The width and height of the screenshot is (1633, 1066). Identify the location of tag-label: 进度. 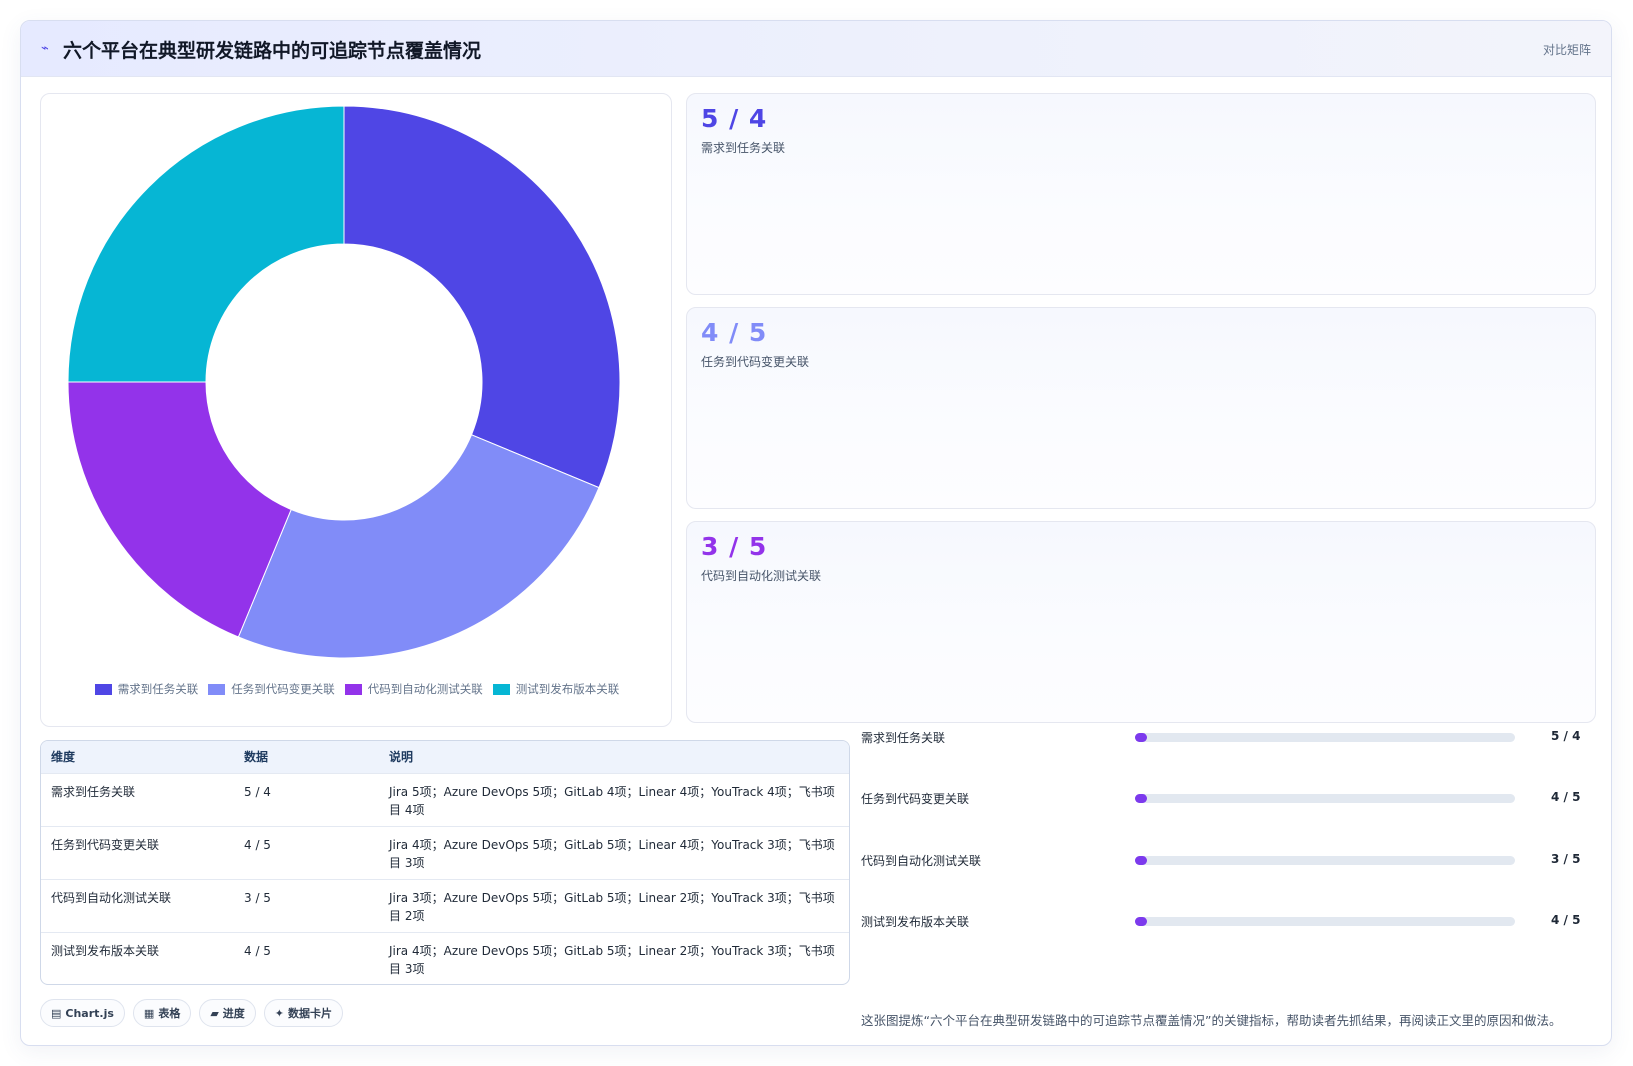
(233, 1013).